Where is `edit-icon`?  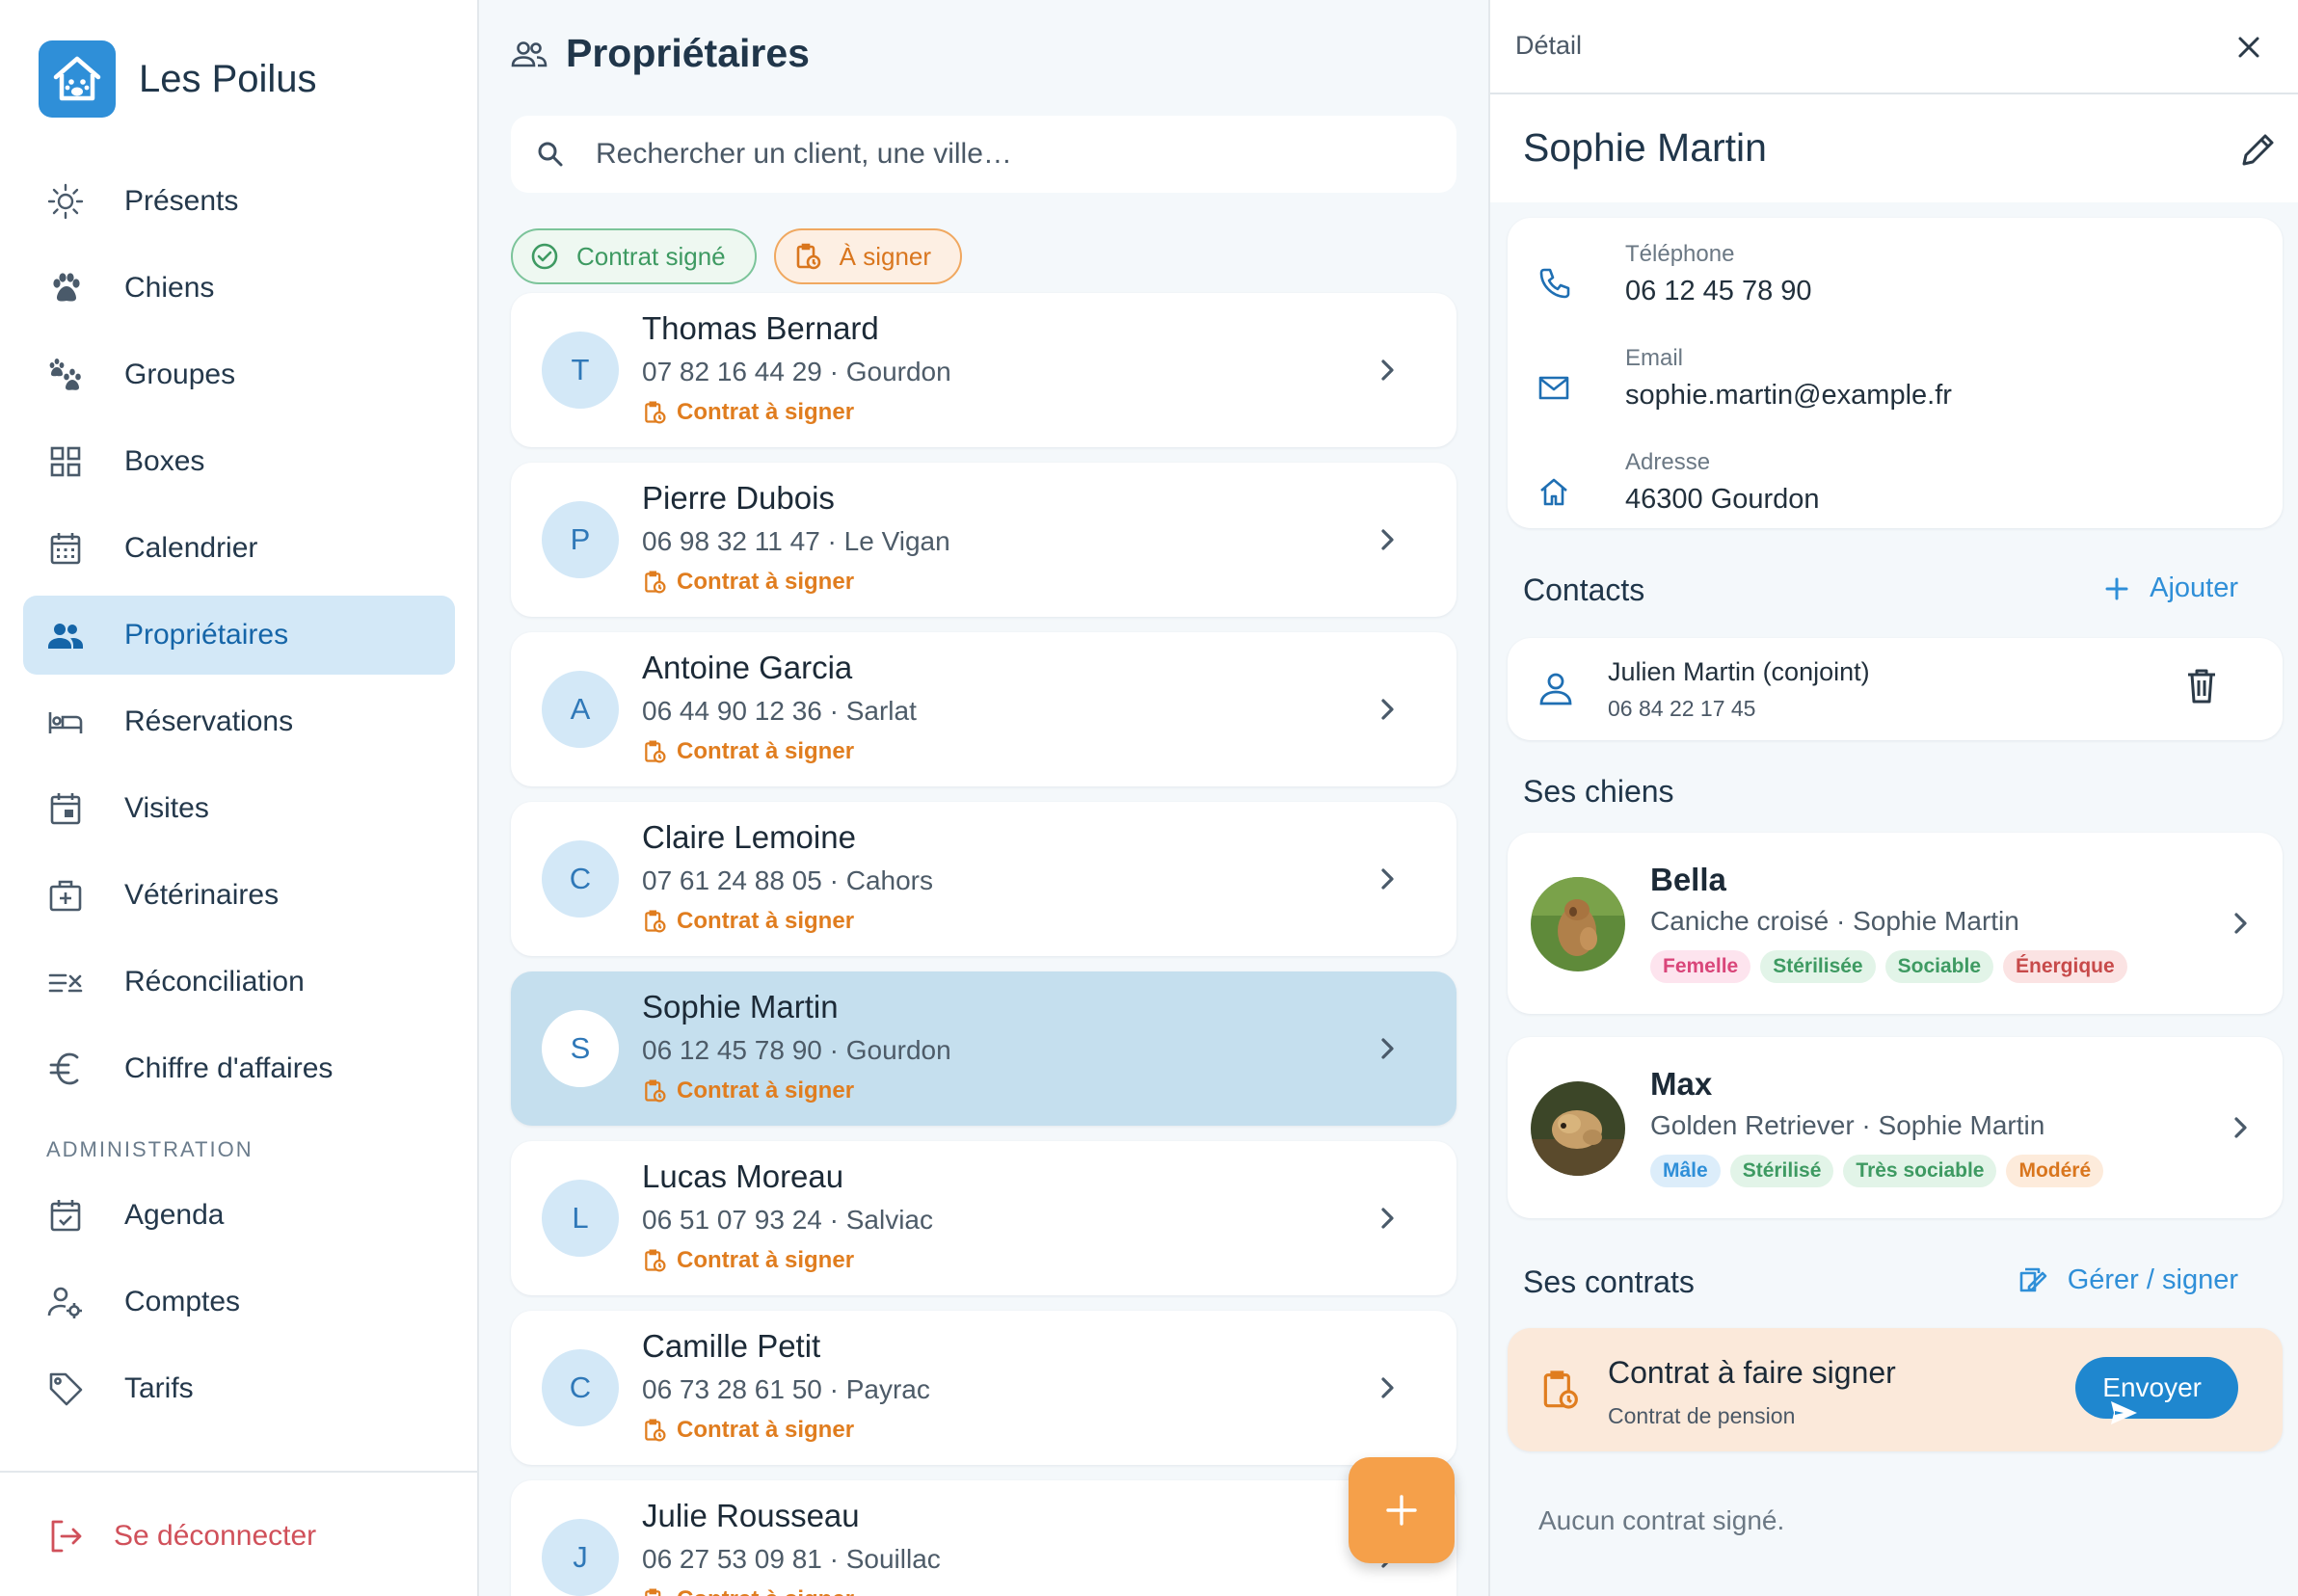
edit-icon is located at coordinates (2258, 149).